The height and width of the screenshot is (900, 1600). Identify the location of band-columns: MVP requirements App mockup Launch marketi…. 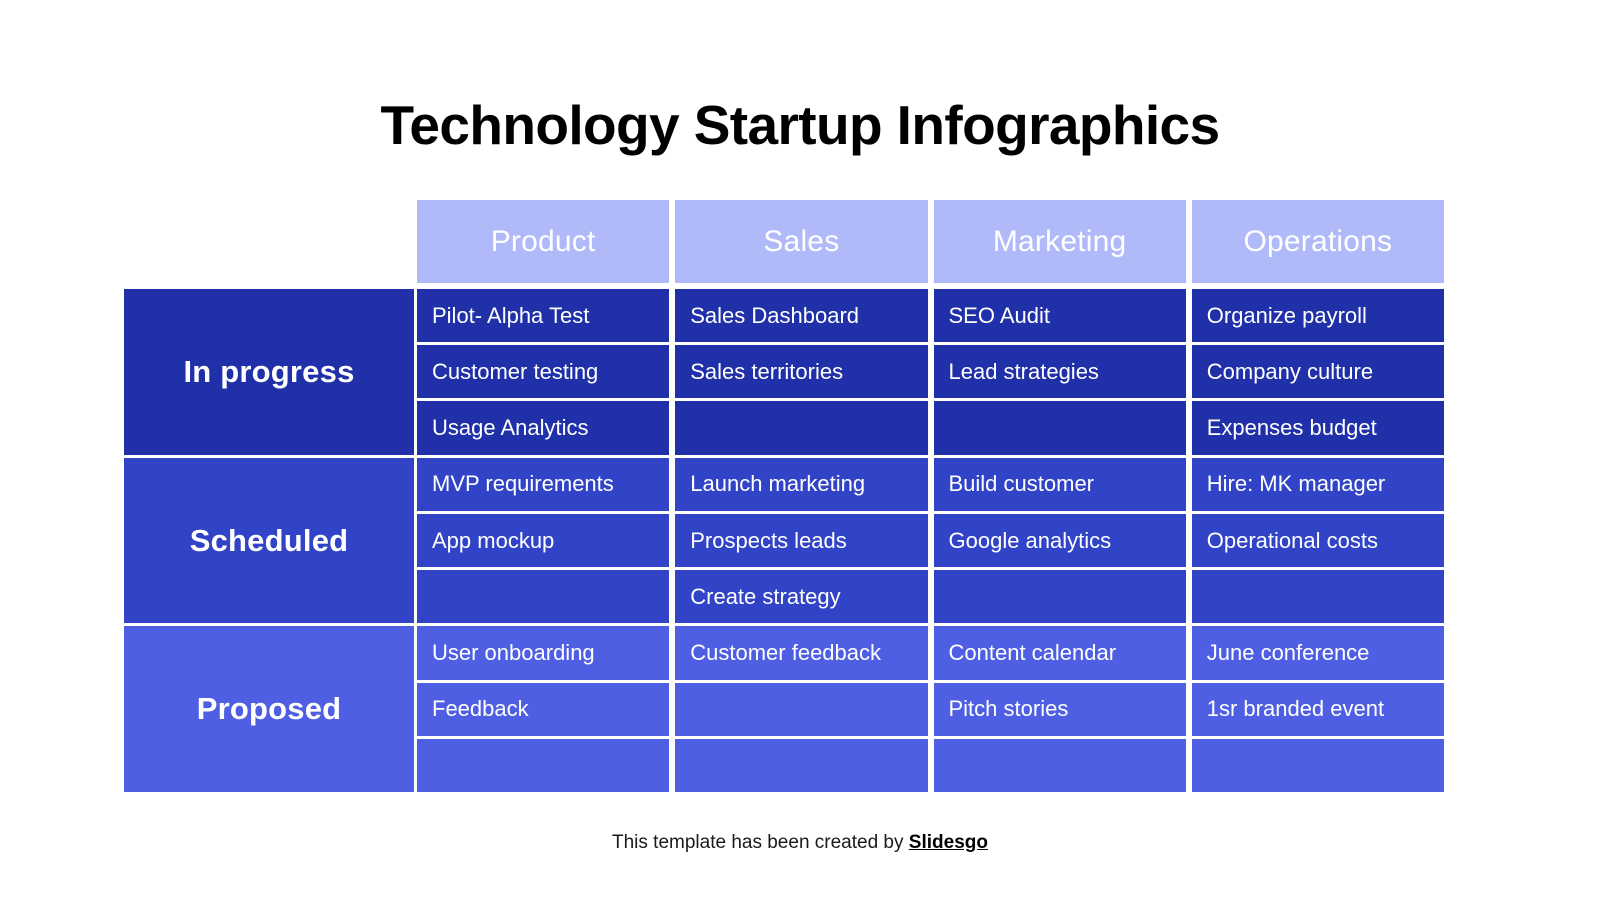
(930, 540).